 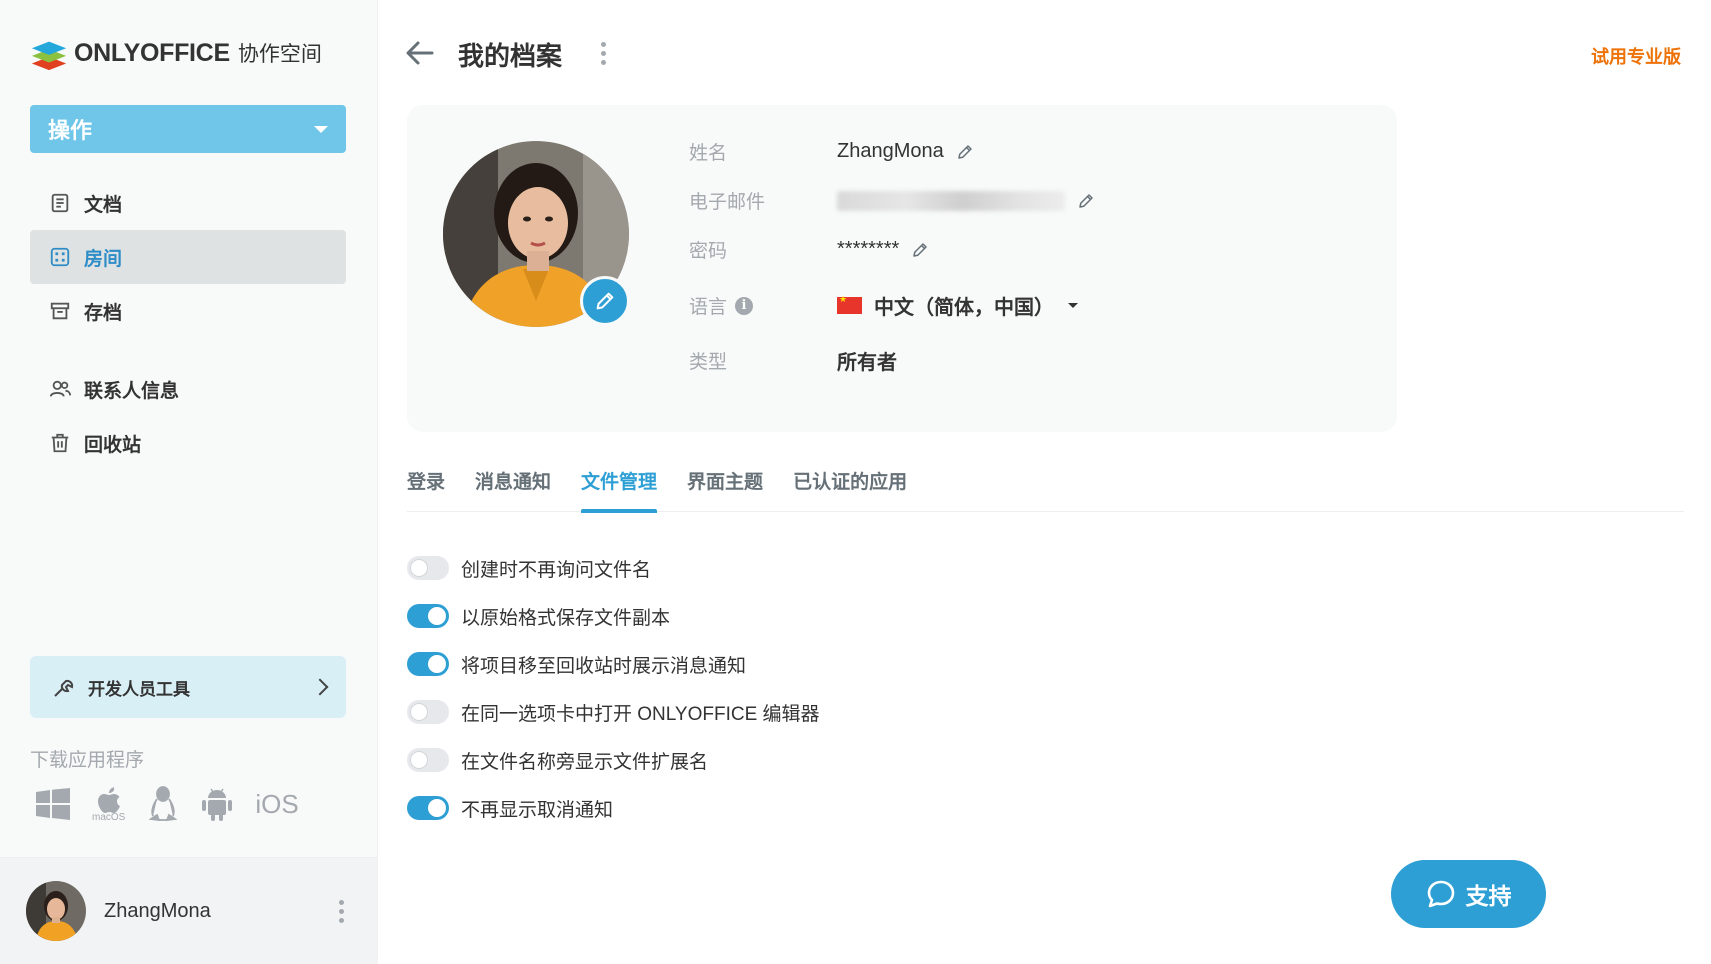 I want to click on ios-icon: iOS, so click(x=277, y=803).